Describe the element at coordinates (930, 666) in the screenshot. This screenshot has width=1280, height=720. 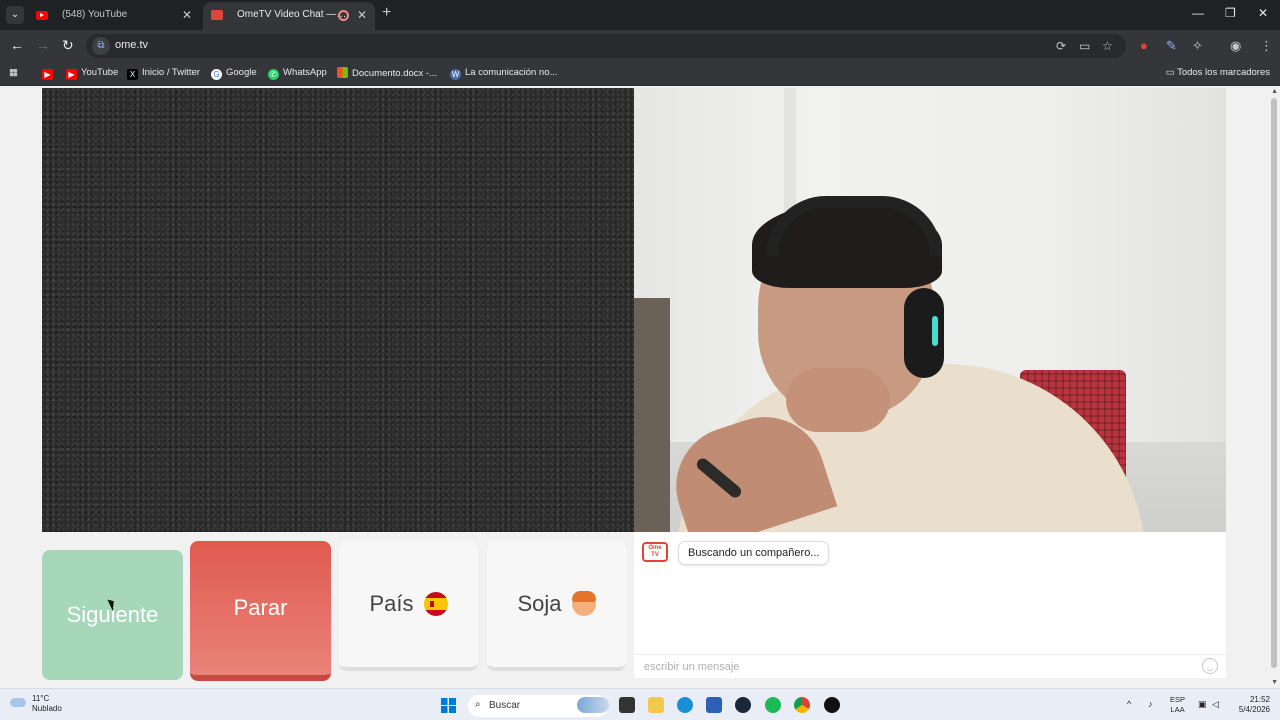
I see `chat-message-input` at that location.